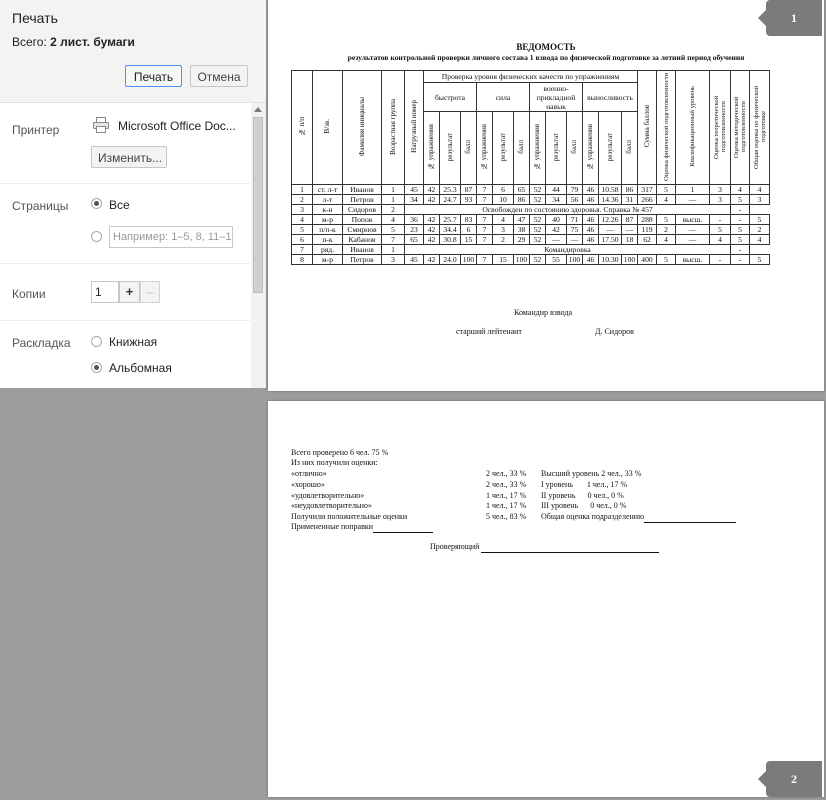 The height and width of the screenshot is (800, 826). Describe the element at coordinates (362, 127) in the screenshot. I see `th-name: Фамилия инициалы` at that location.